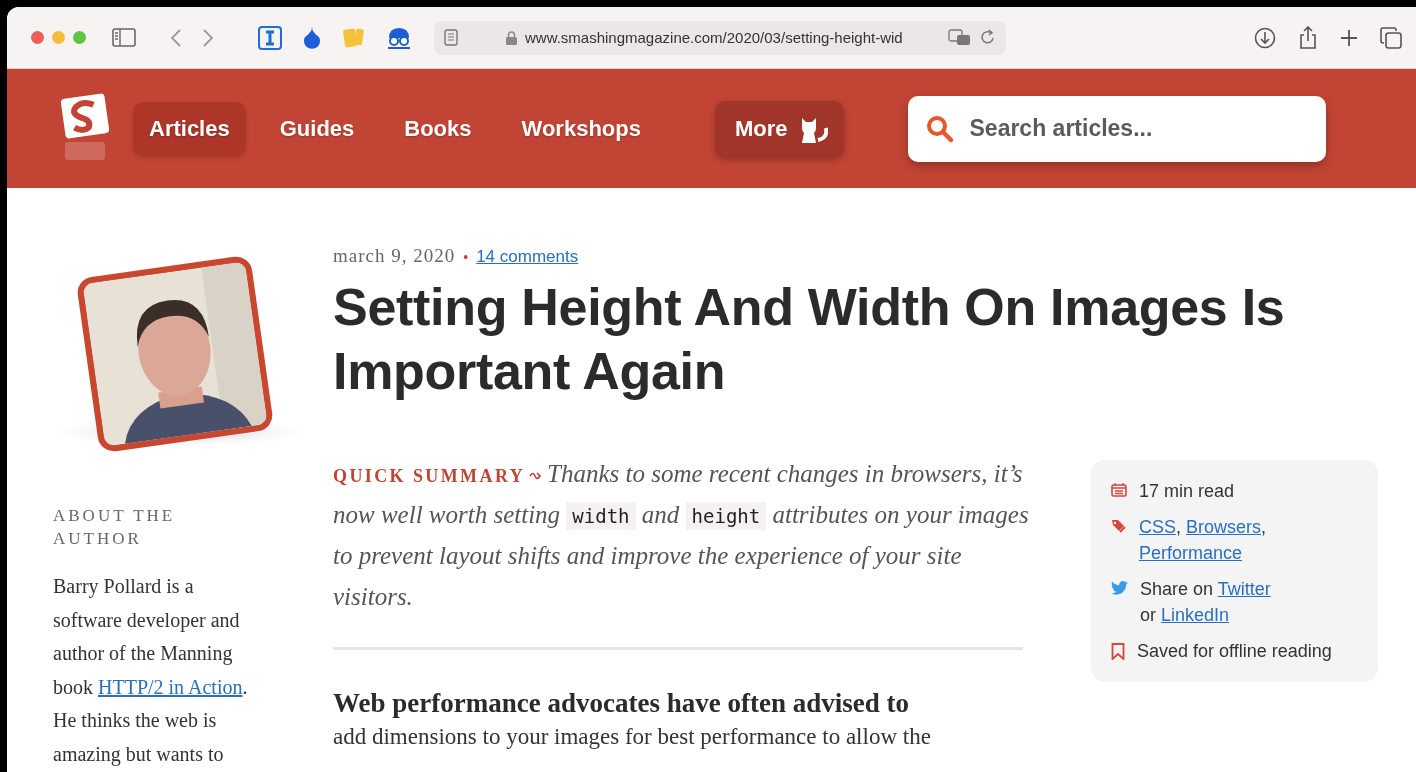 The width and height of the screenshot is (1416, 772). Describe the element at coordinates (151, 671) in the screenshot. I see `author-bio: Barry Pollard is a software developer and author of the Manning book HTTP/2 in Action. He thinks the web is amazing but wants to` at that location.